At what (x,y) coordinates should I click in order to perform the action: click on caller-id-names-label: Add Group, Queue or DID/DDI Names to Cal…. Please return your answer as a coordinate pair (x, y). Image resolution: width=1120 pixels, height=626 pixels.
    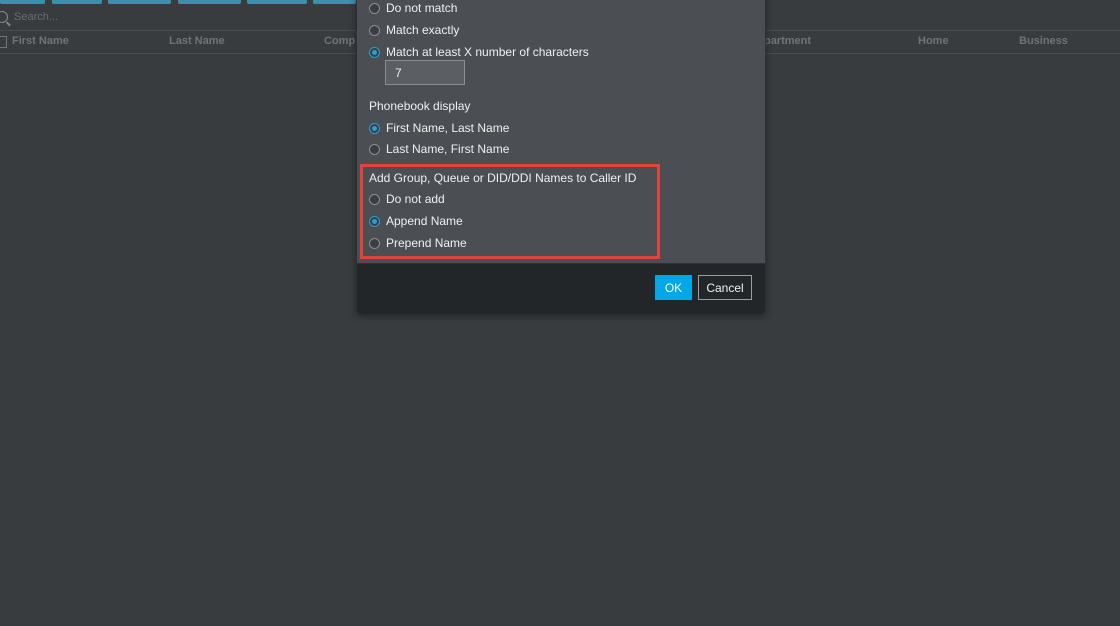
    Looking at the image, I should click on (503, 178).